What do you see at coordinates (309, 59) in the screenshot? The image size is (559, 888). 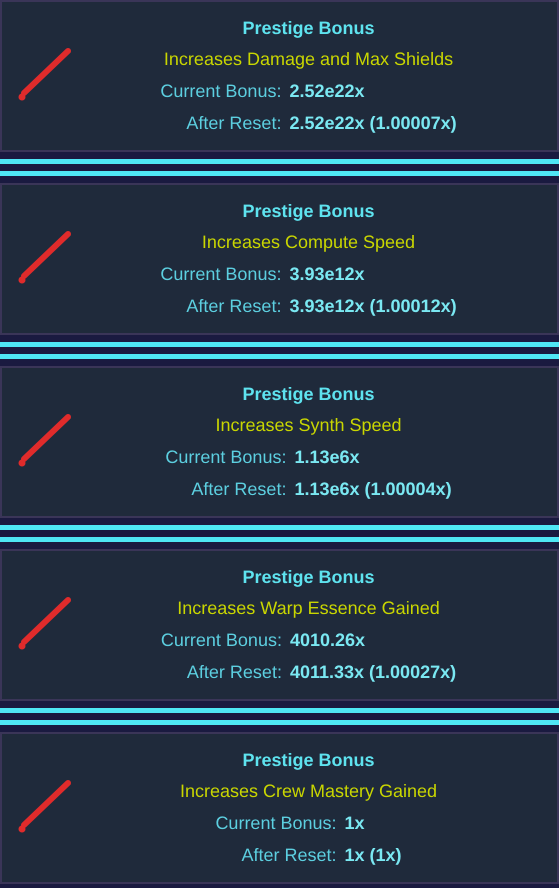 I see `bonus-description: Increases Damage and Max Shields` at bounding box center [309, 59].